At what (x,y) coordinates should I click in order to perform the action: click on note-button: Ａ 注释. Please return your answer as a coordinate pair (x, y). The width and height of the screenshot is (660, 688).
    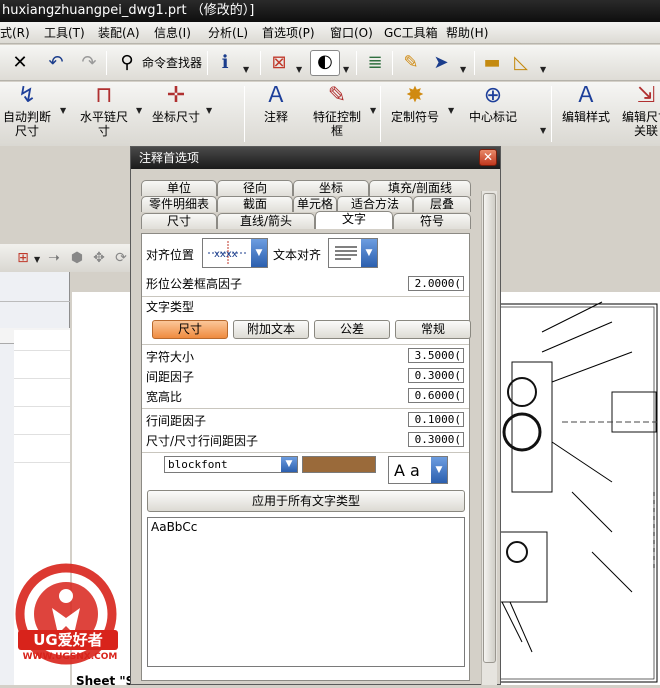
    Looking at the image, I should click on (276, 103).